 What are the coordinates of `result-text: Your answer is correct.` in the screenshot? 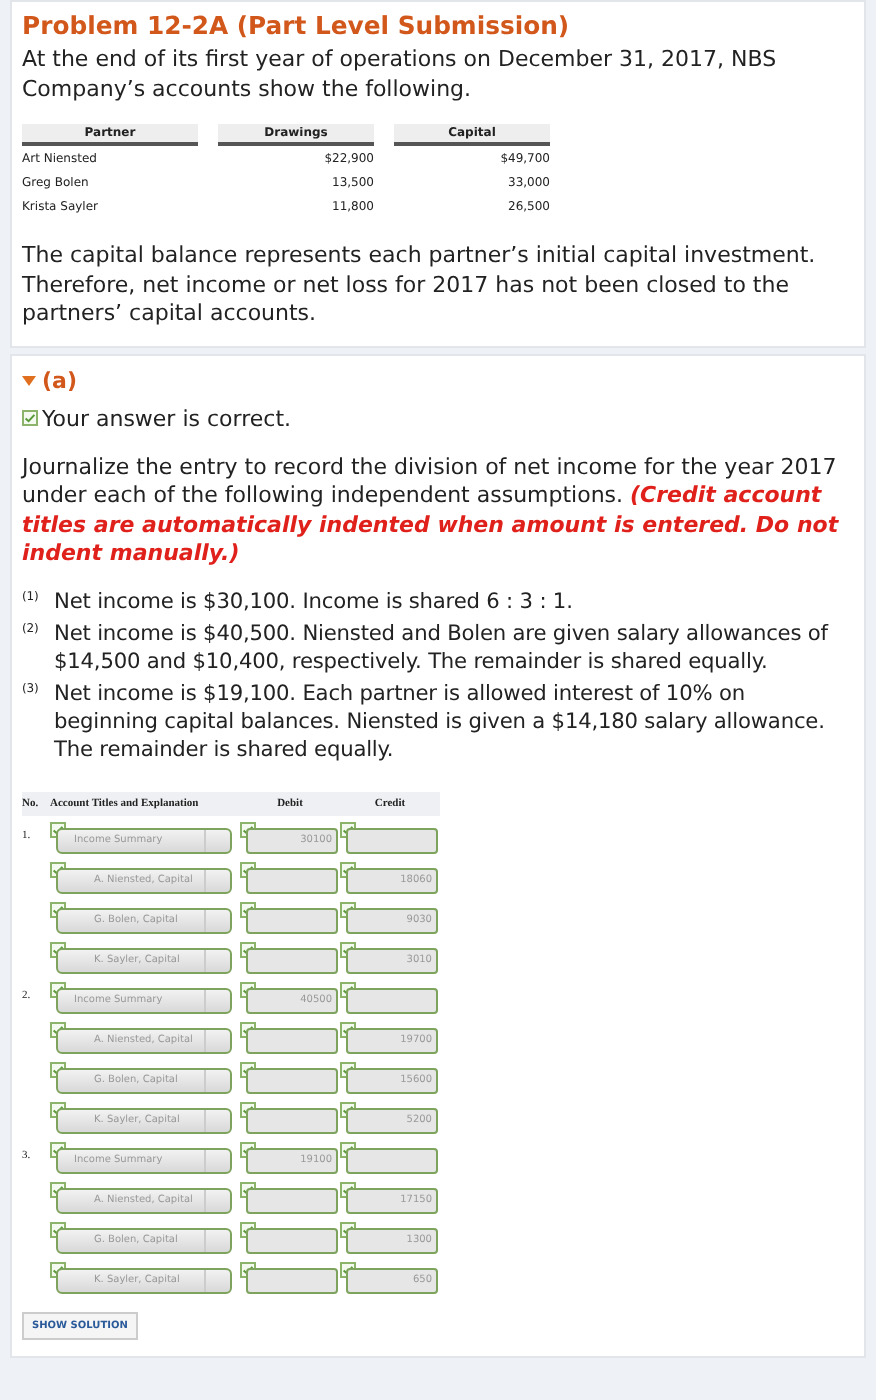 It's located at (167, 418).